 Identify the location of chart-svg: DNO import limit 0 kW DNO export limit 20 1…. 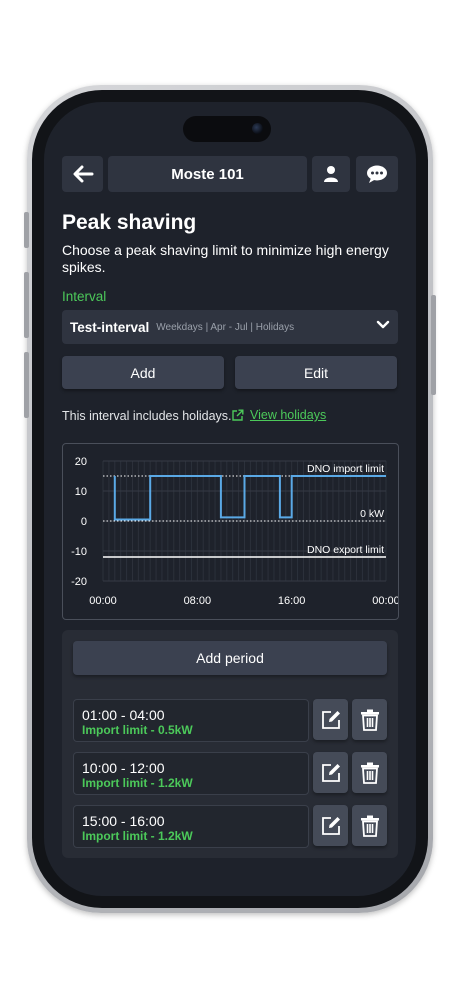
(235, 531).